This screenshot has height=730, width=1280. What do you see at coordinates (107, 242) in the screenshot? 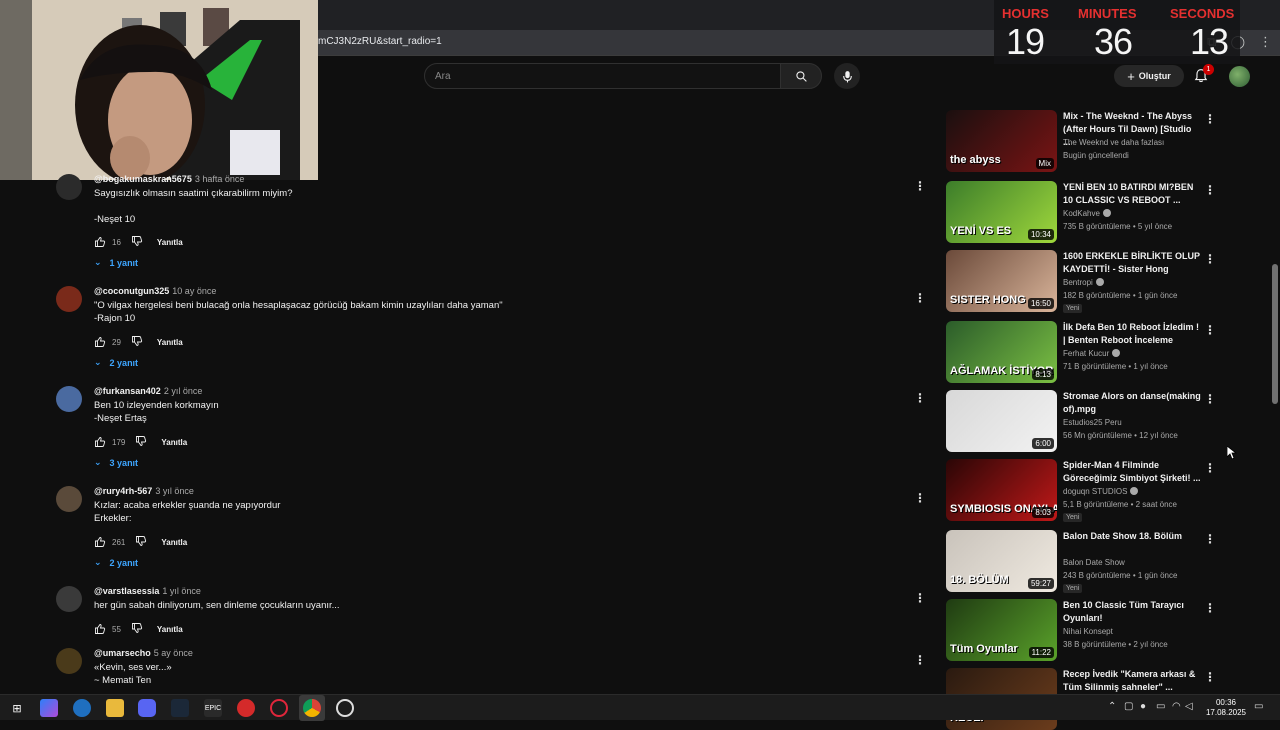
I see `like-button: 16` at bounding box center [107, 242].